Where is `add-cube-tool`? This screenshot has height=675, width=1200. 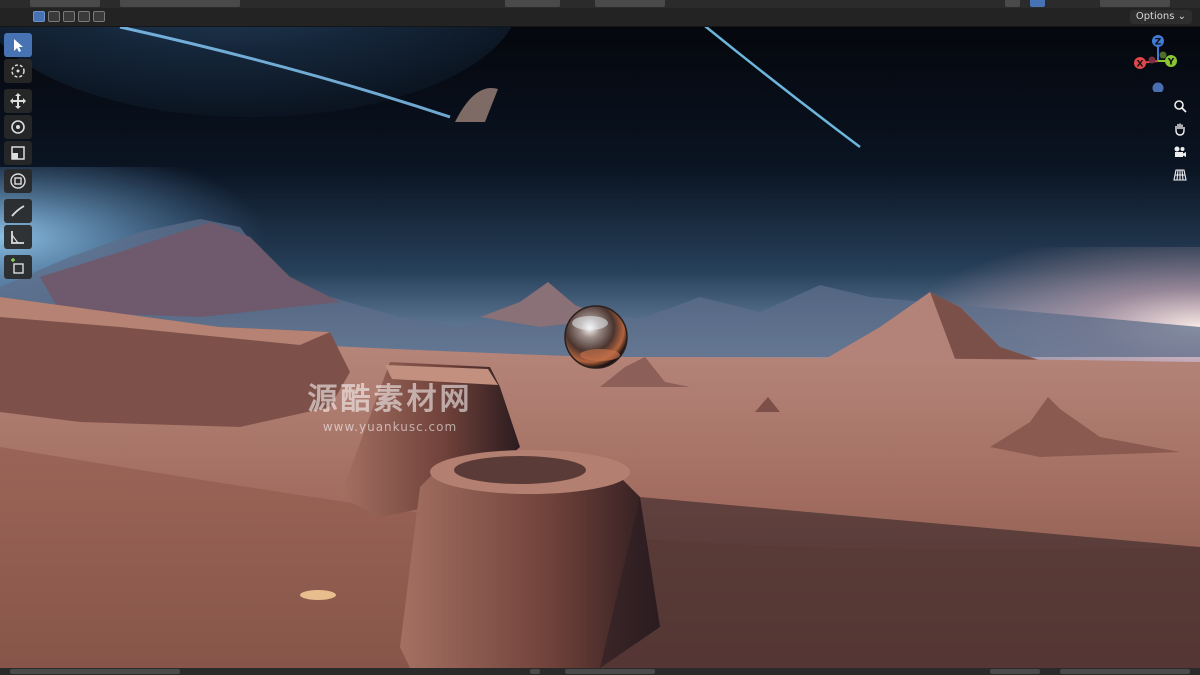
add-cube-tool is located at coordinates (18, 267).